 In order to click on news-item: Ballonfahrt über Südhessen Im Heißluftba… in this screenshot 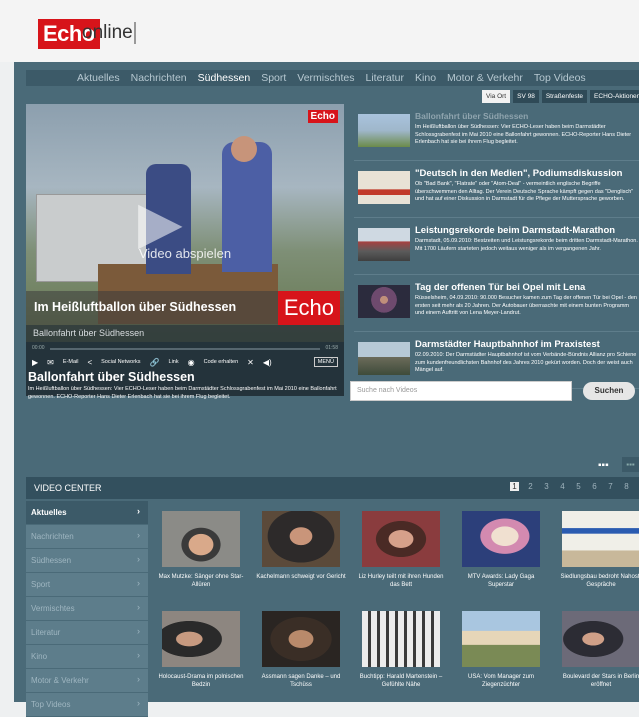, I will do `click(496, 132)`.